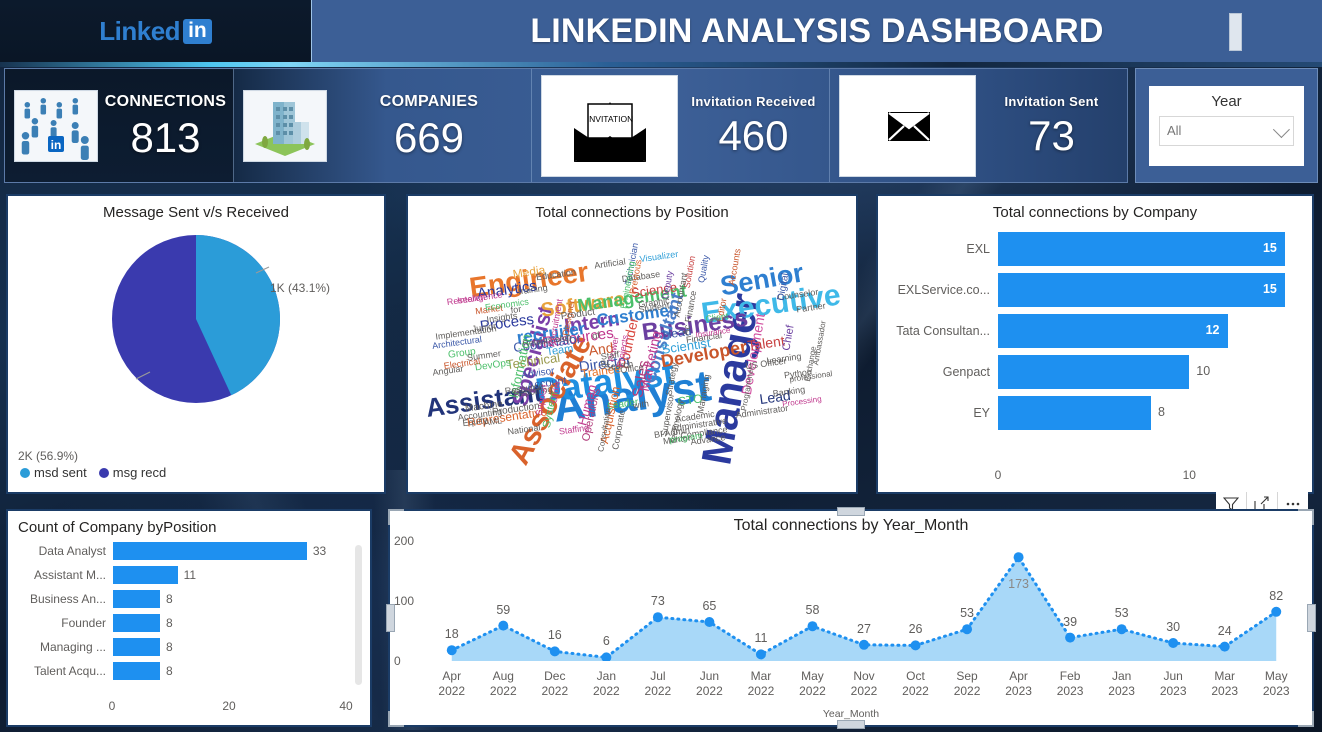 This screenshot has height=732, width=1322. I want to click on position-bar-value: 11, so click(190, 575).